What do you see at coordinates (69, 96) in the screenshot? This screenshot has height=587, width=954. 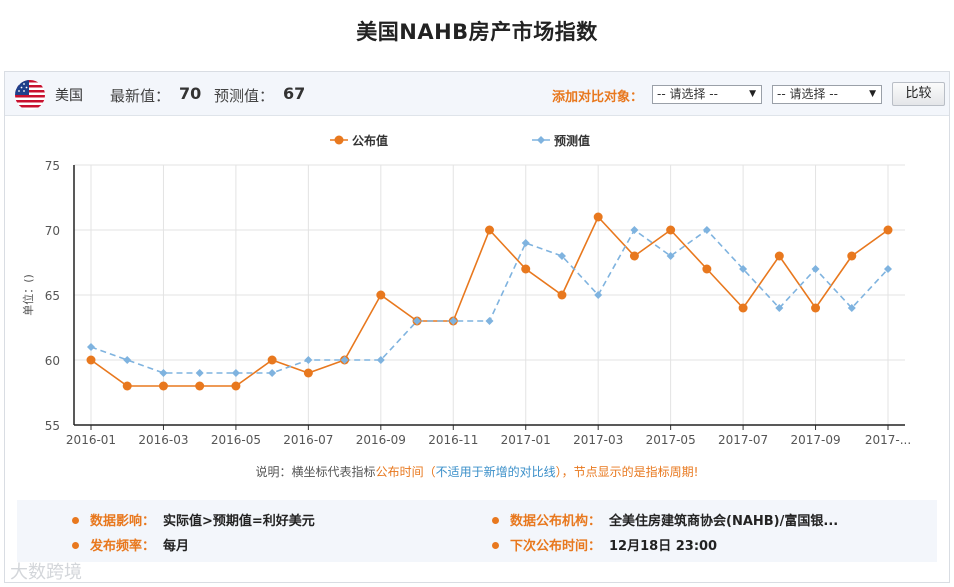 I see `country-name: 美国` at bounding box center [69, 96].